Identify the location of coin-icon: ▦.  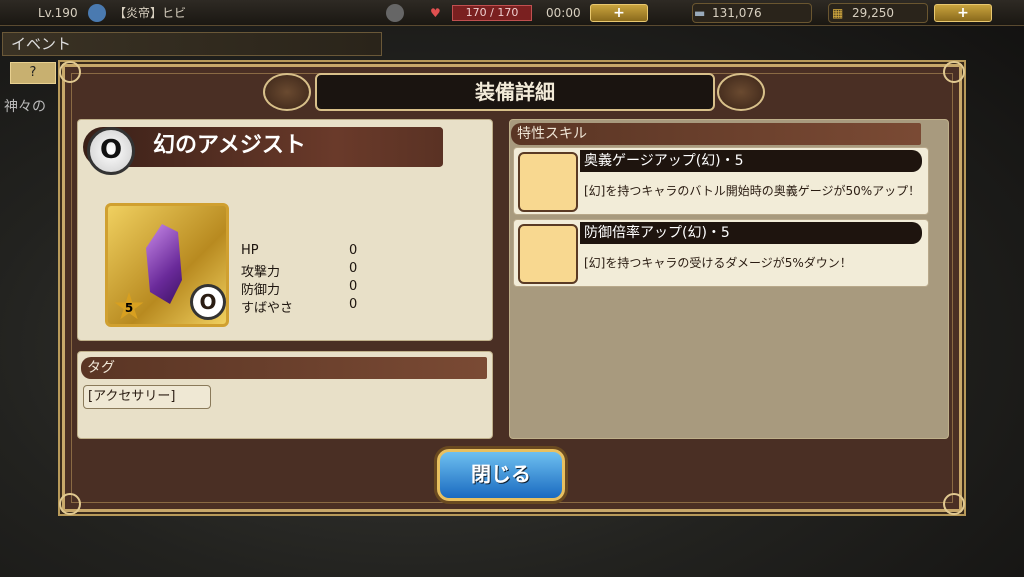
(838, 13).